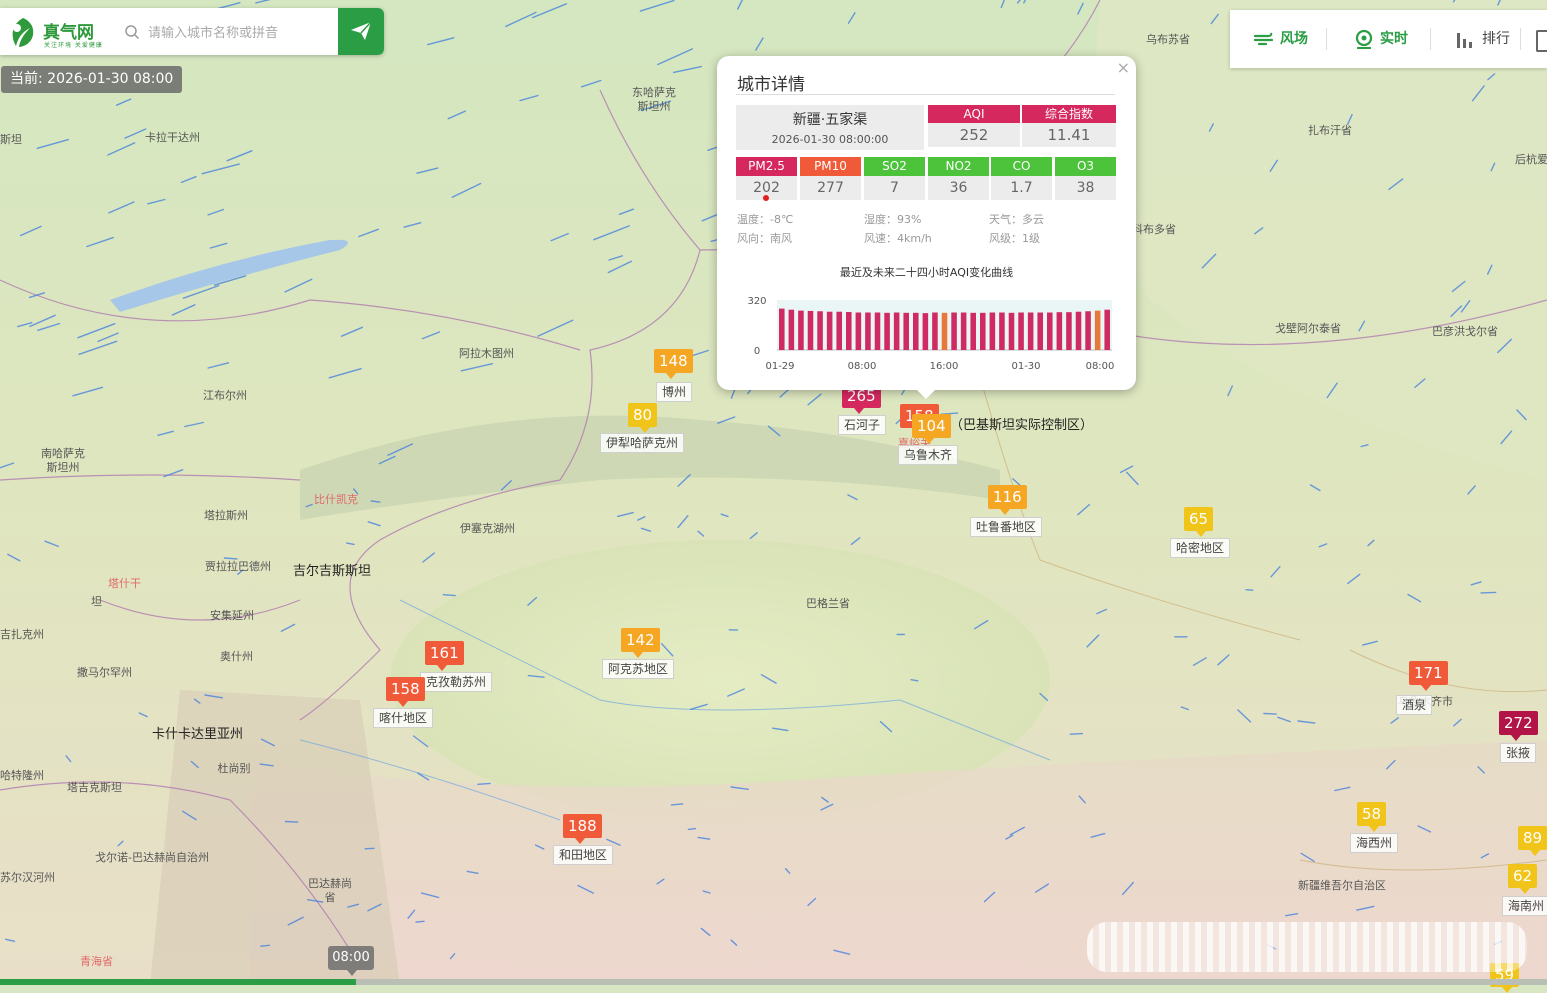 The width and height of the screenshot is (1547, 993). I want to click on pollutant-value: 277, so click(830, 188).